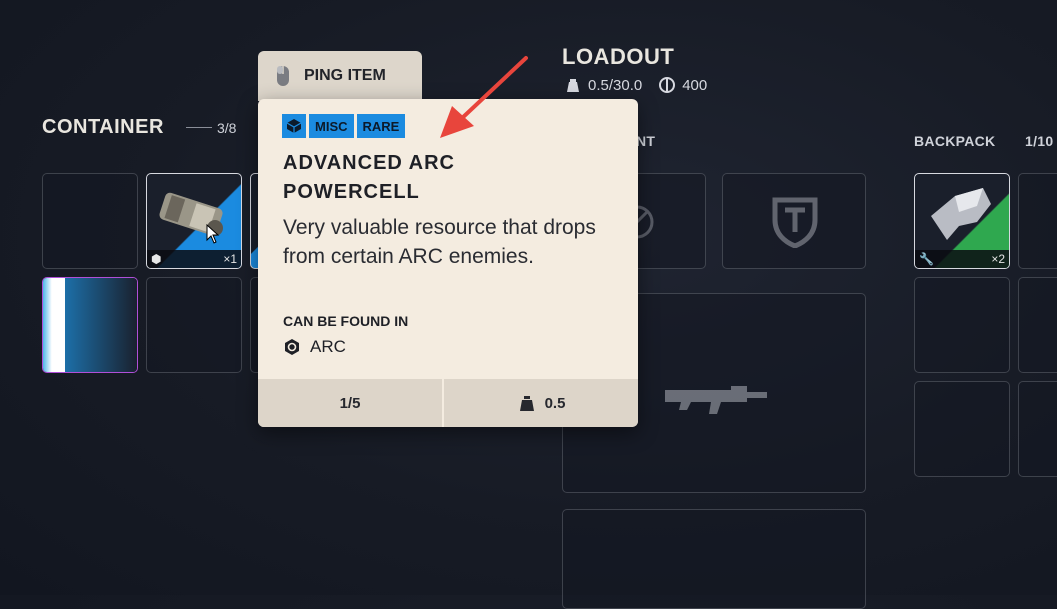 The width and height of the screenshot is (1057, 609). I want to click on loadout-currency: 400, so click(695, 85).